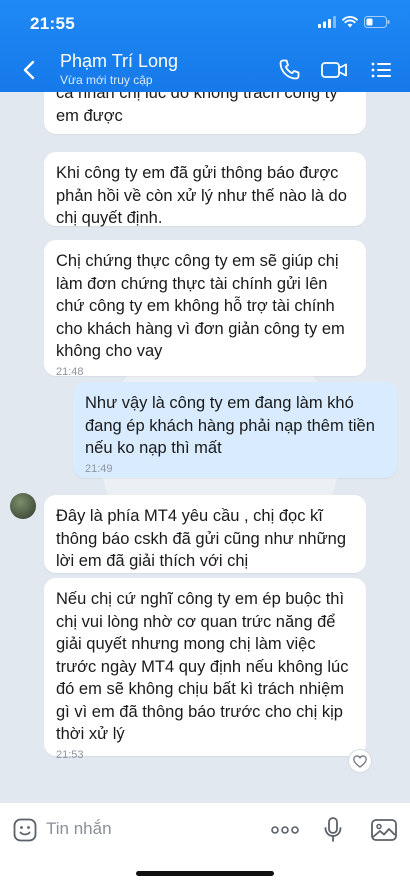 This screenshot has width=410, height=885. I want to click on list-menu-icon, so click(381, 70).